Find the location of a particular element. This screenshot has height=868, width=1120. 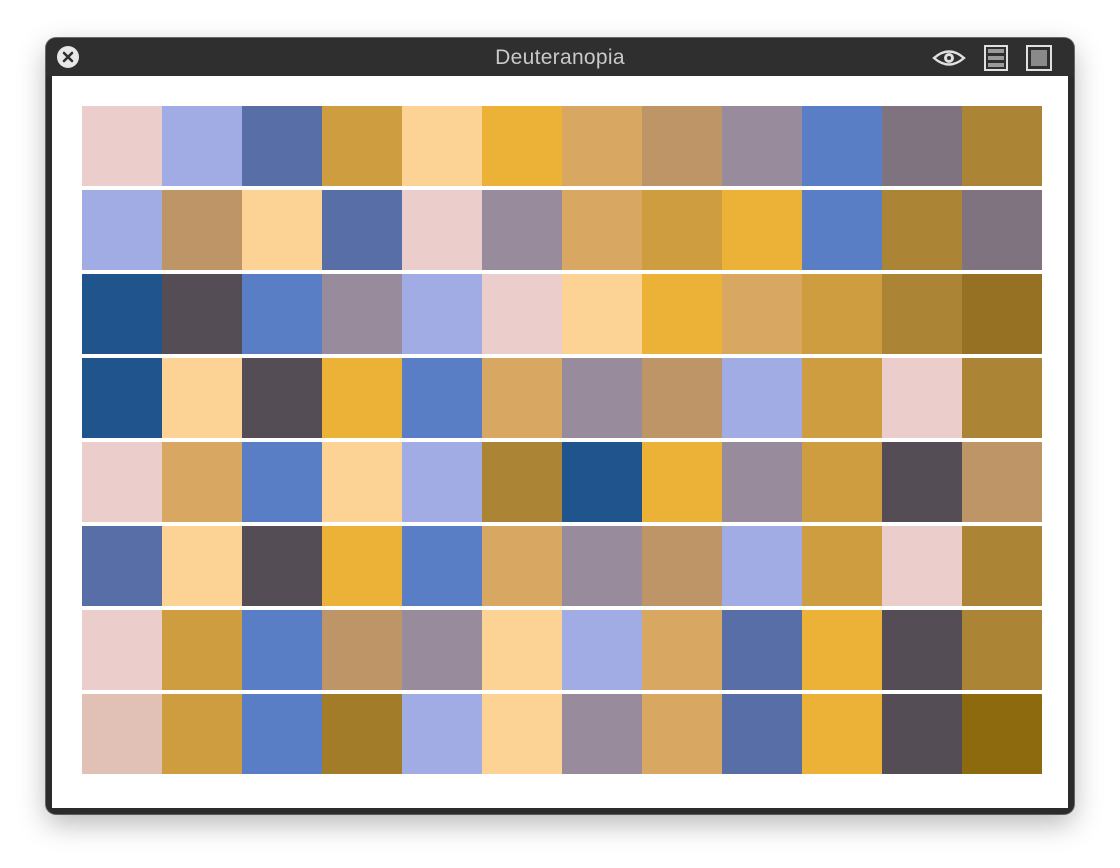

list-icon is located at coordinates (996, 58).